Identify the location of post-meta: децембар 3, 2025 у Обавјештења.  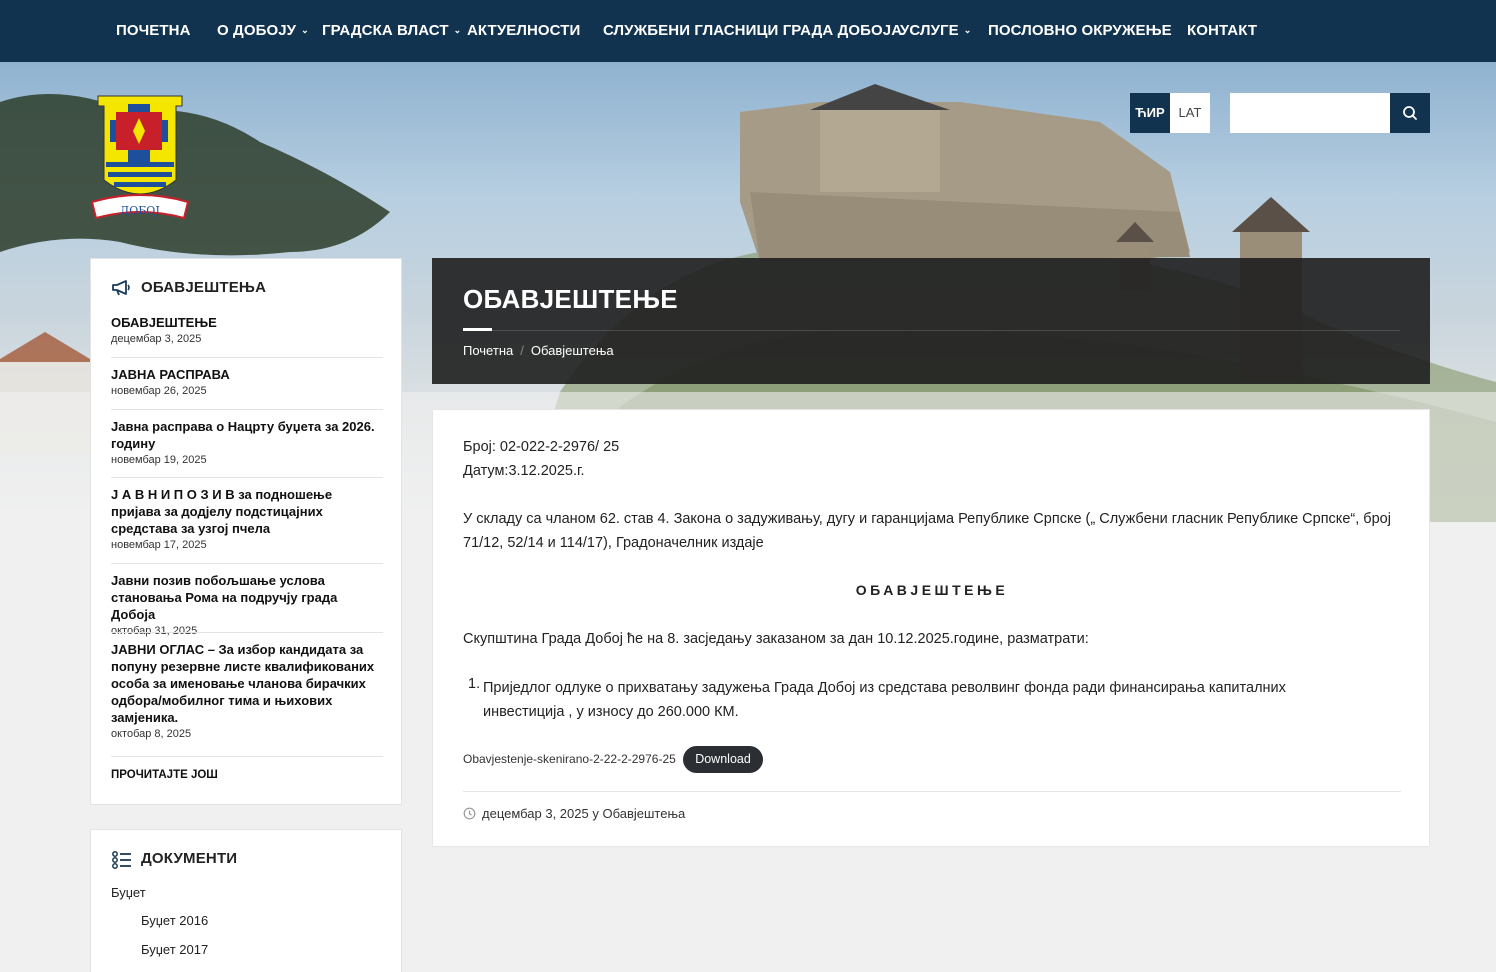
(574, 814).